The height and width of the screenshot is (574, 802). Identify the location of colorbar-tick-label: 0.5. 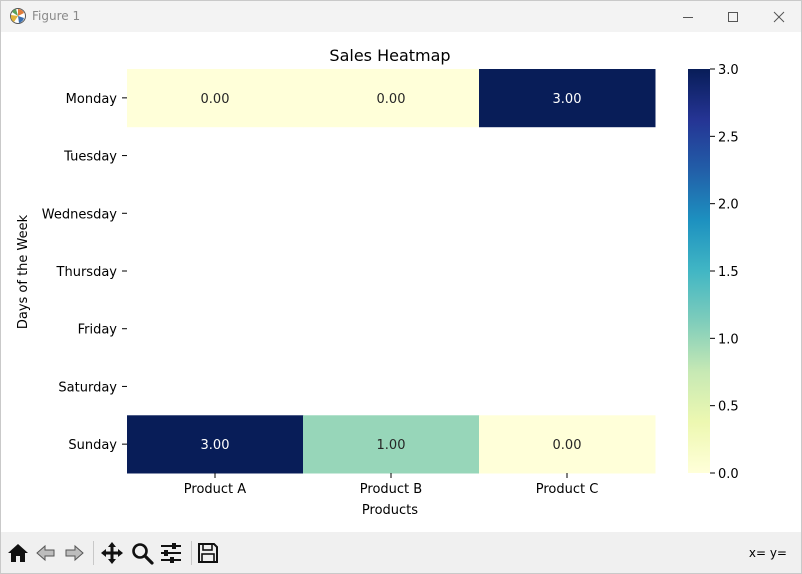
(728, 407).